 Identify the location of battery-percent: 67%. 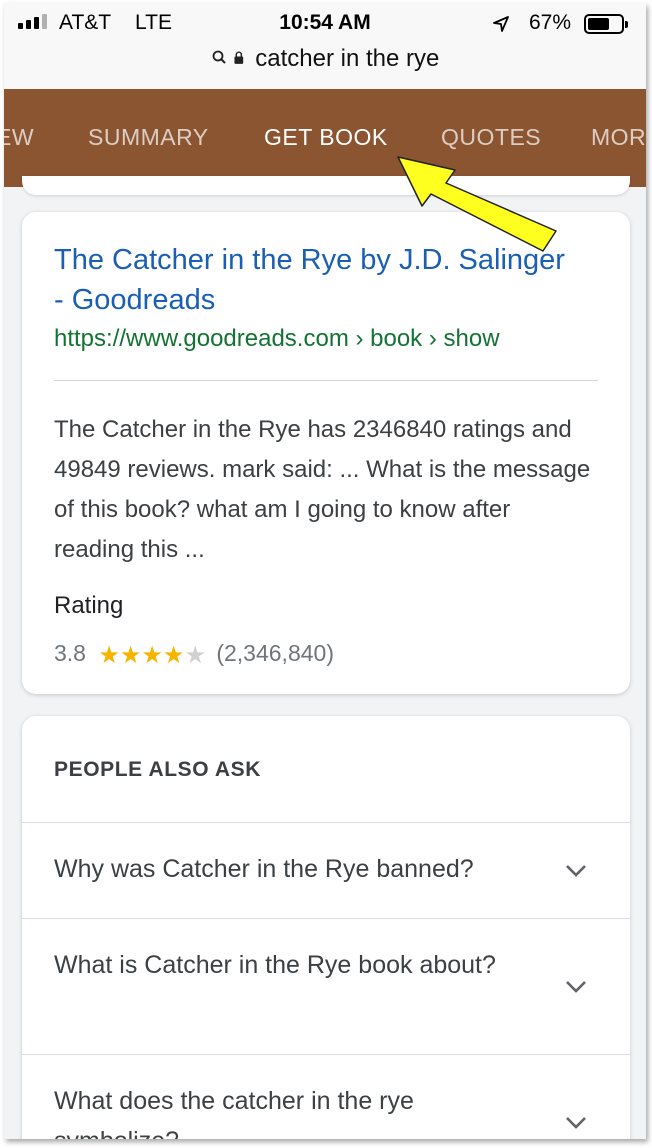
(550, 22).